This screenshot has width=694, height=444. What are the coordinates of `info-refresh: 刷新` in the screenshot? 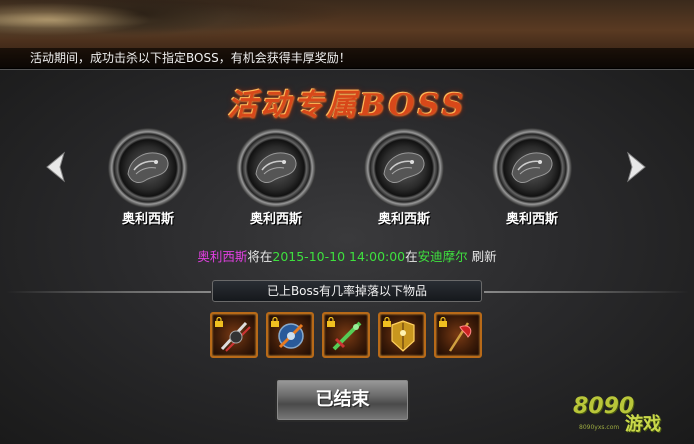 It's located at (482, 256).